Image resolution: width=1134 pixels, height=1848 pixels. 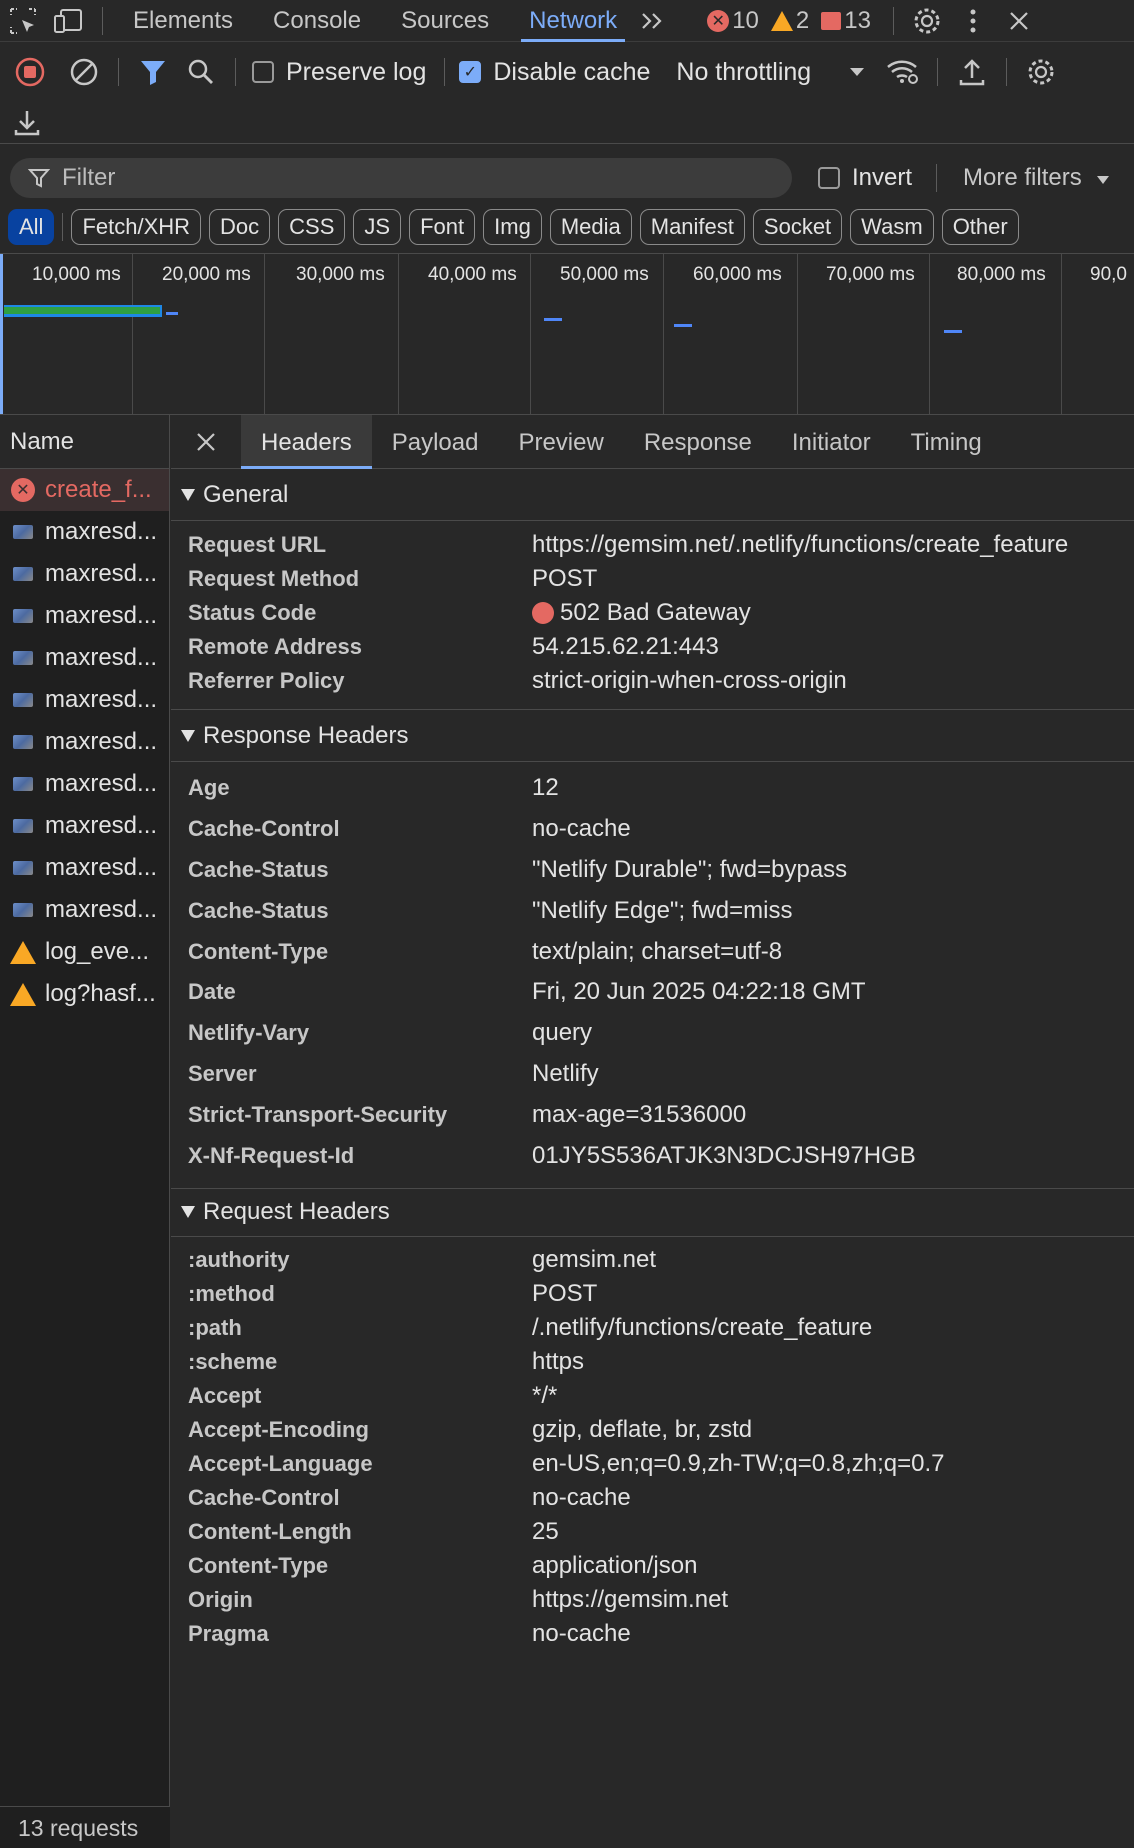 I want to click on header-value: Netlify, so click(x=565, y=1074).